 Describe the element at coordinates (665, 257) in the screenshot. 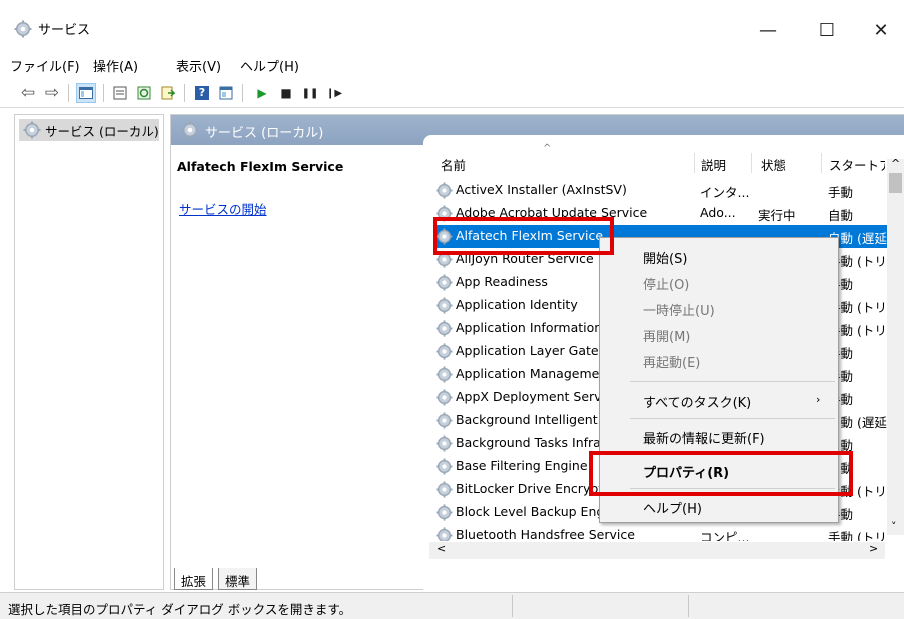

I see `menu-item-start: 開始(S)` at that location.